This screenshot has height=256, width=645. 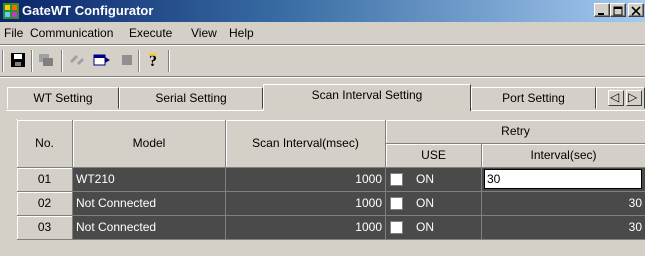 I want to click on close-icon, so click(x=636, y=11).